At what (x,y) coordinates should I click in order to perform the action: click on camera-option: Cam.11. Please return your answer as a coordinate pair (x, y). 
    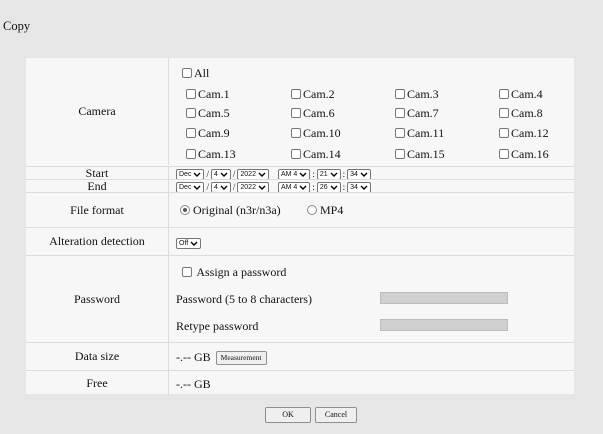
    Looking at the image, I should click on (419, 133).